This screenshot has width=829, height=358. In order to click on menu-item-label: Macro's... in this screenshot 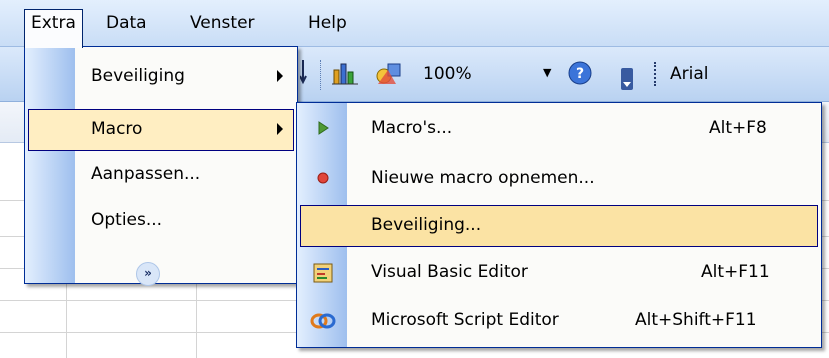, I will do `click(412, 128)`.